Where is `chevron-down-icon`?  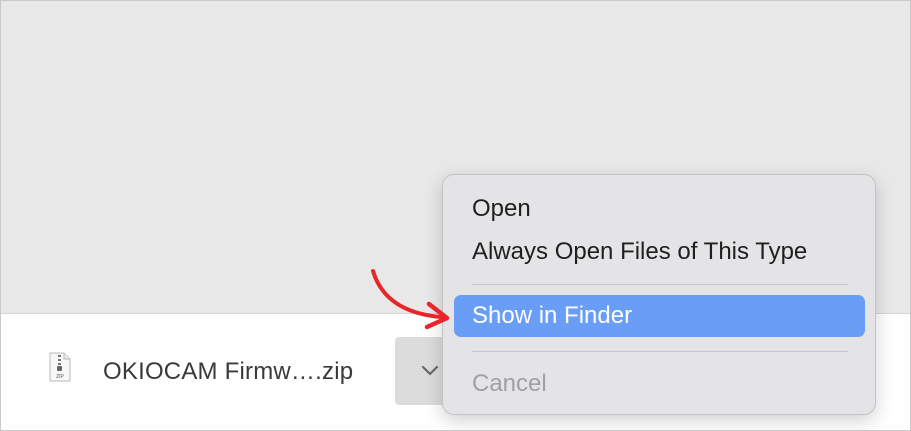 chevron-down-icon is located at coordinates (430, 370).